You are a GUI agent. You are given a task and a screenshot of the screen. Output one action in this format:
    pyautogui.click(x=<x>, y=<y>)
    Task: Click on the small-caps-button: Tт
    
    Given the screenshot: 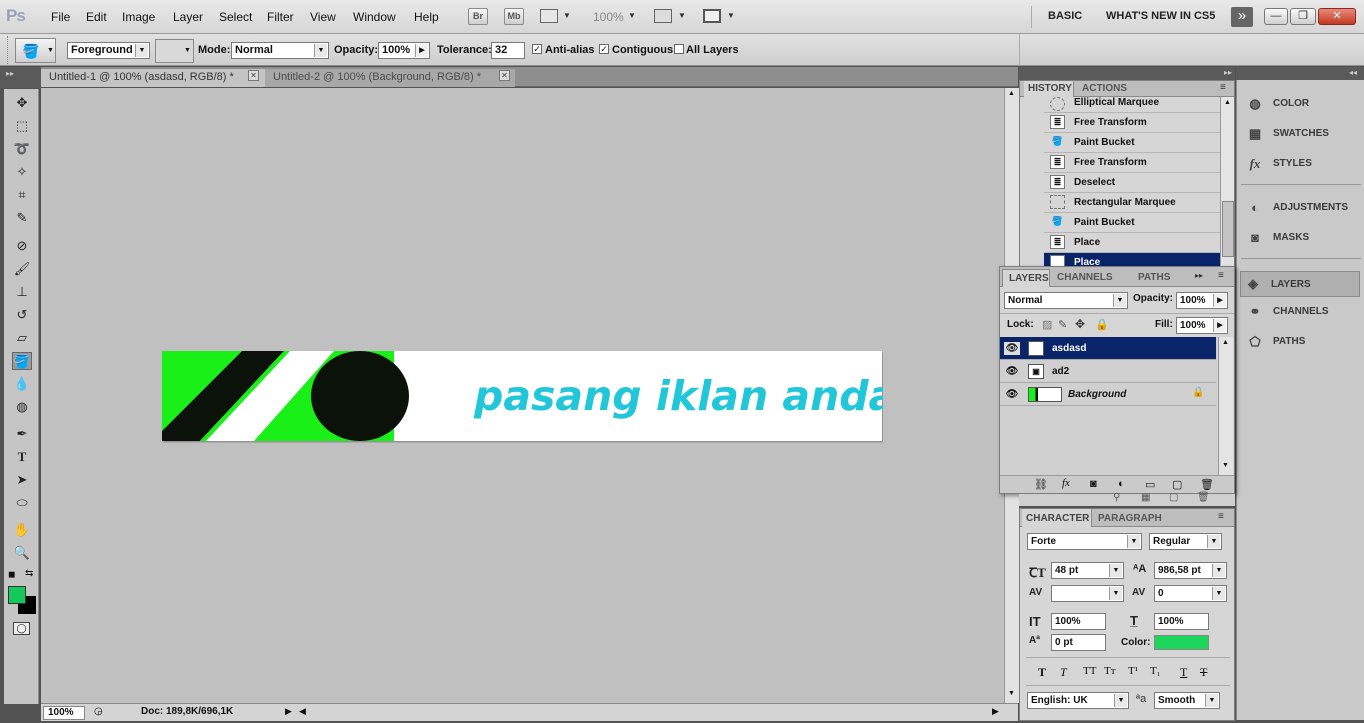 What is the action you would take?
    pyautogui.click(x=1110, y=671)
    